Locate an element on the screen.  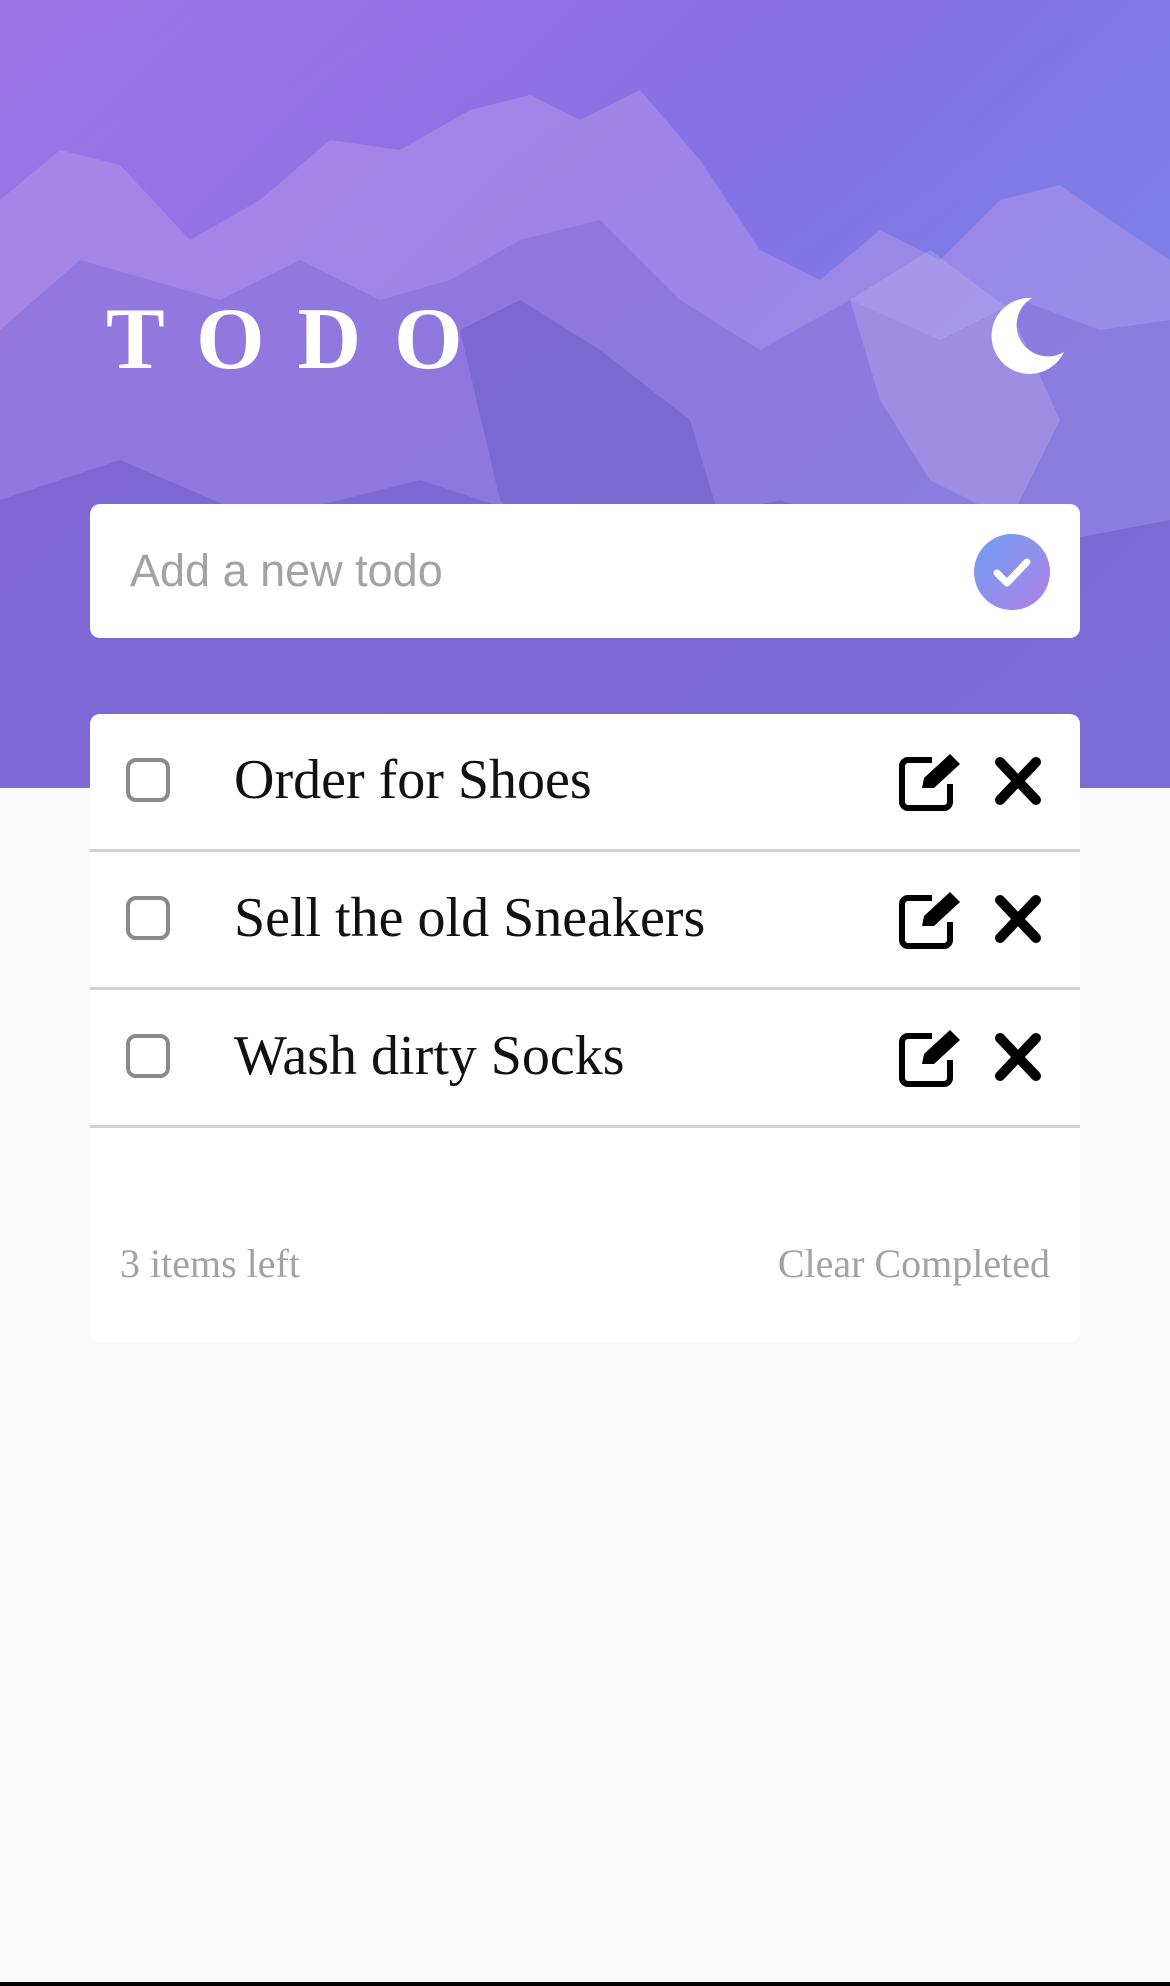
add-todo-button is located at coordinates (1012, 572).